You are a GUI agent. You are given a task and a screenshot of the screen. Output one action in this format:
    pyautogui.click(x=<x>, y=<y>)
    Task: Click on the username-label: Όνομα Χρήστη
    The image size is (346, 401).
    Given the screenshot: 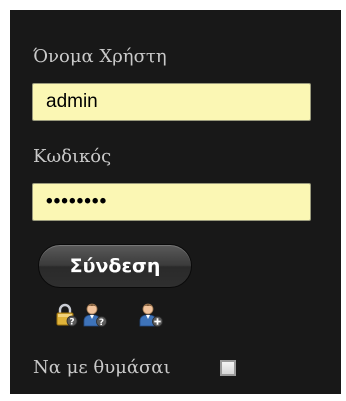 What is the action you would take?
    pyautogui.click(x=100, y=56)
    